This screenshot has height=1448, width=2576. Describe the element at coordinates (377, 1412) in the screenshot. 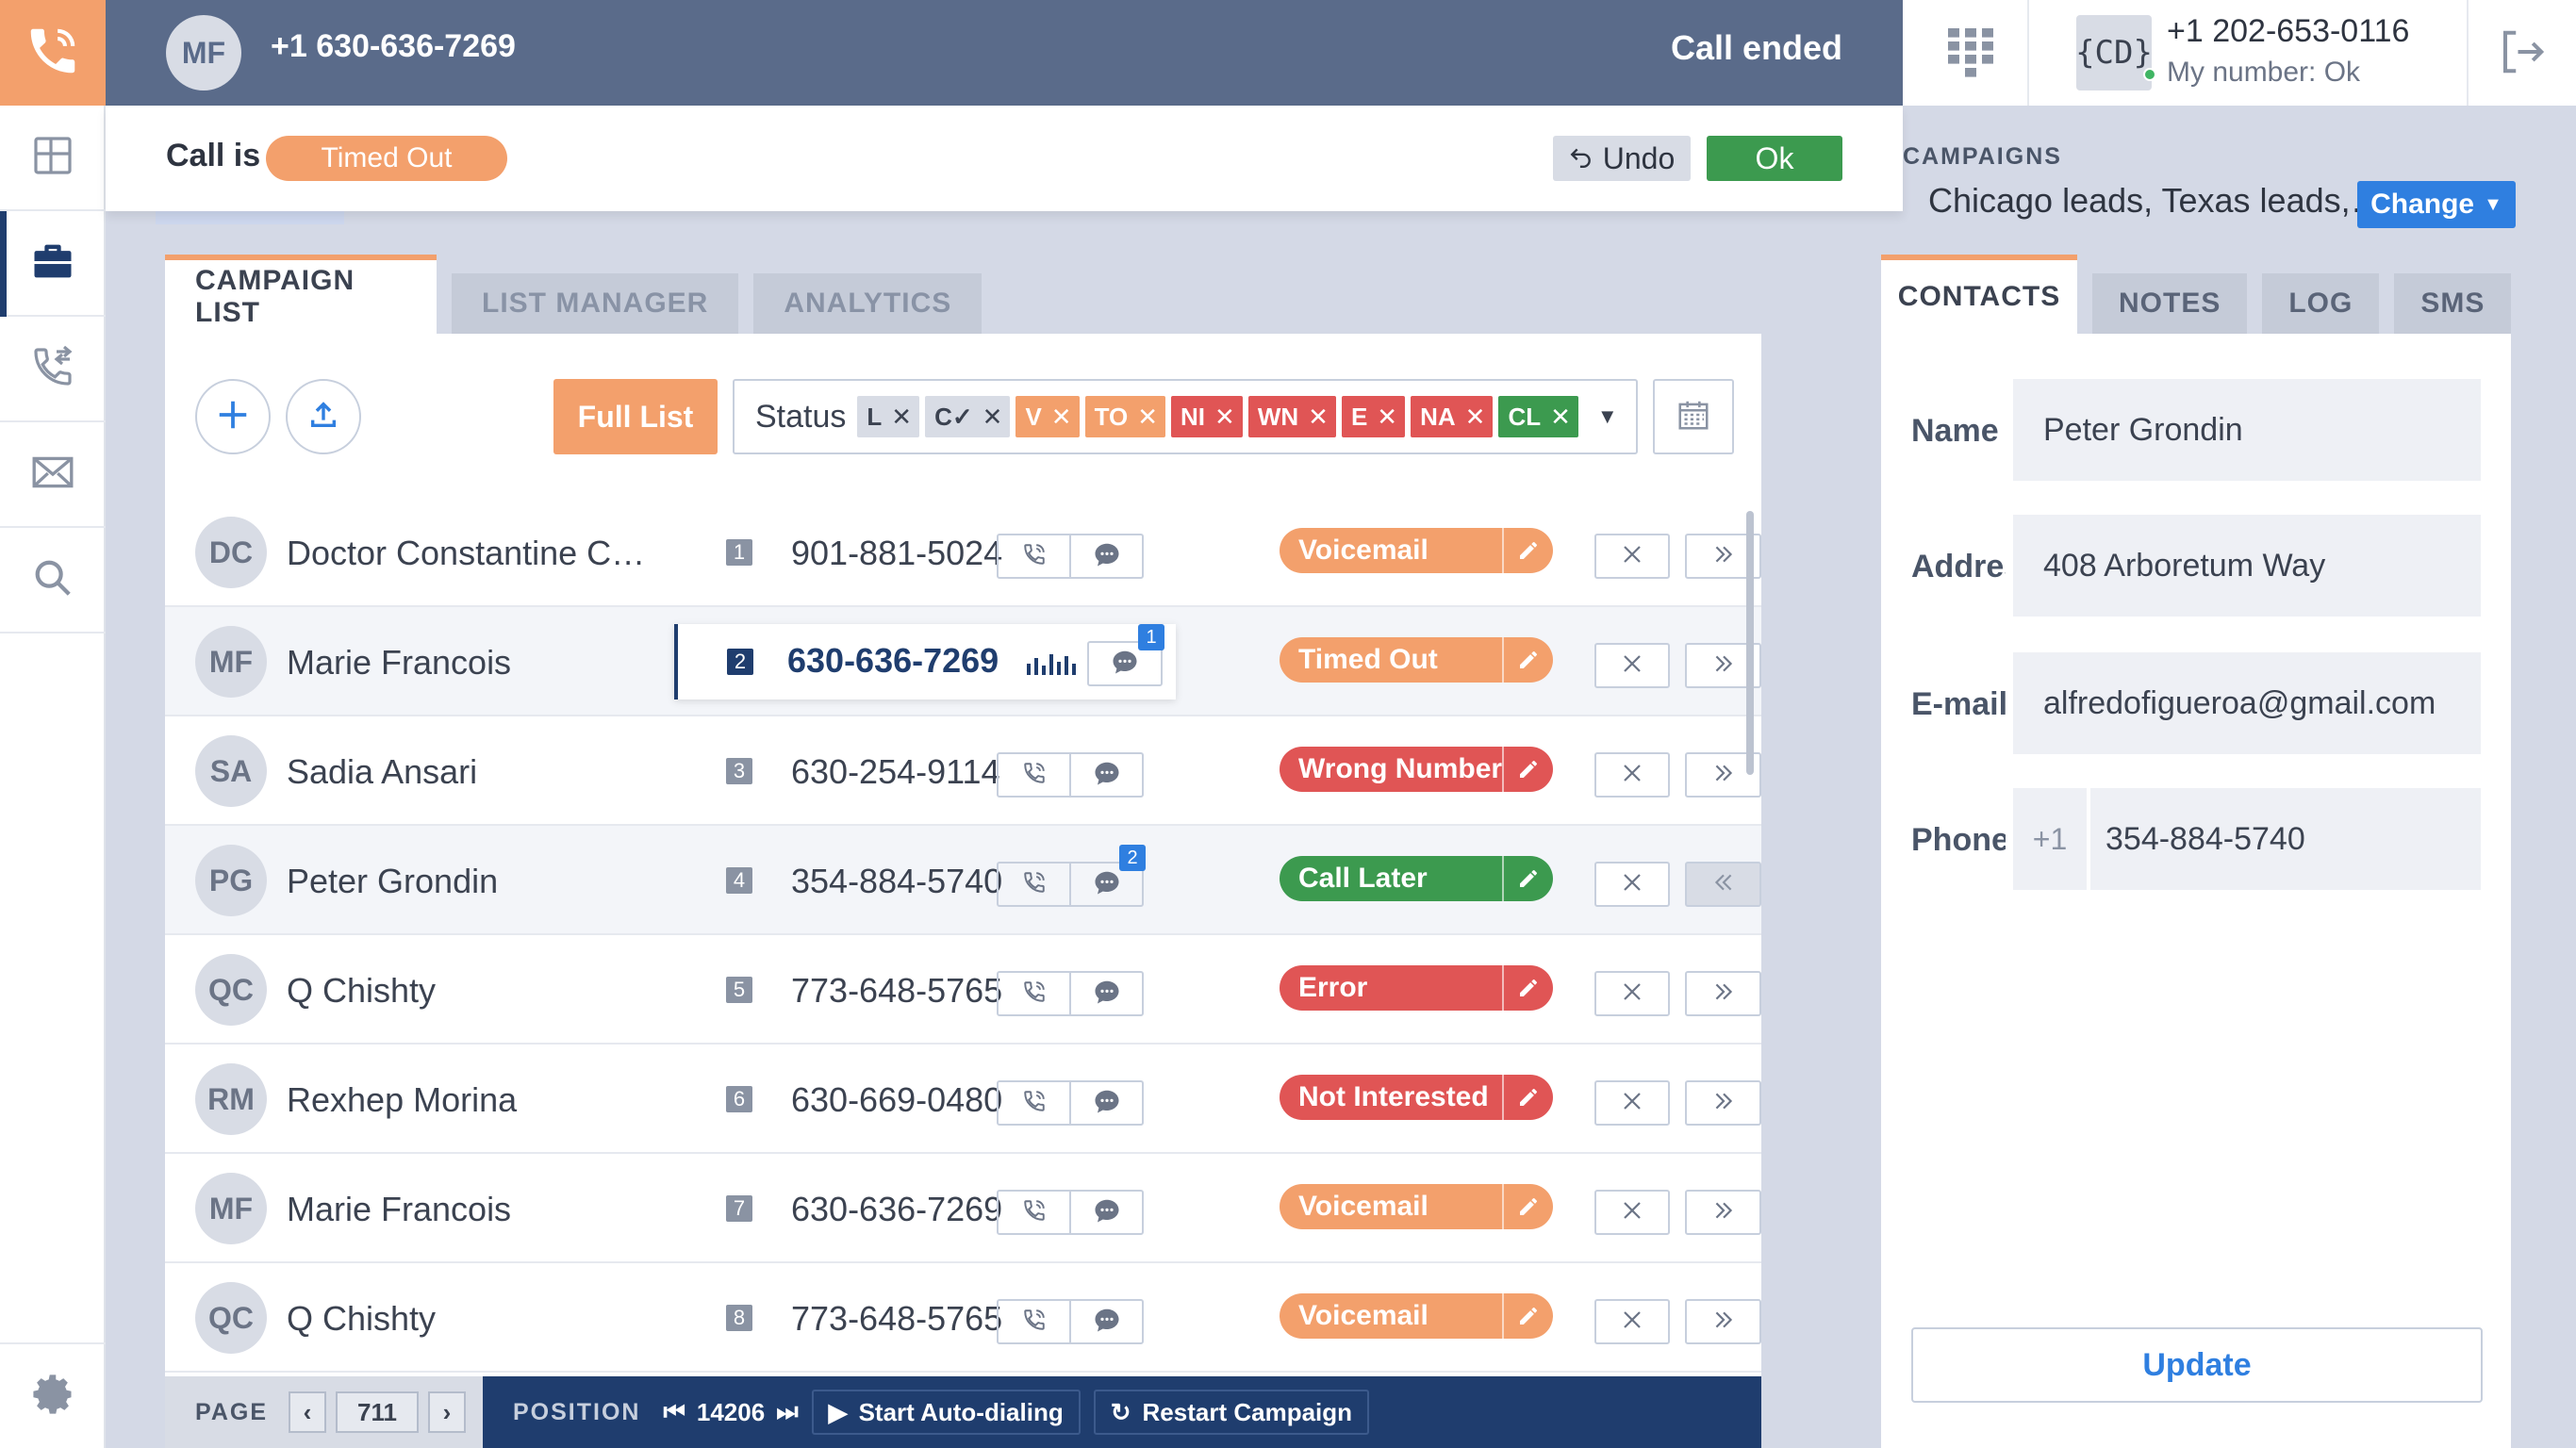

I see `page-input: 711` at that location.